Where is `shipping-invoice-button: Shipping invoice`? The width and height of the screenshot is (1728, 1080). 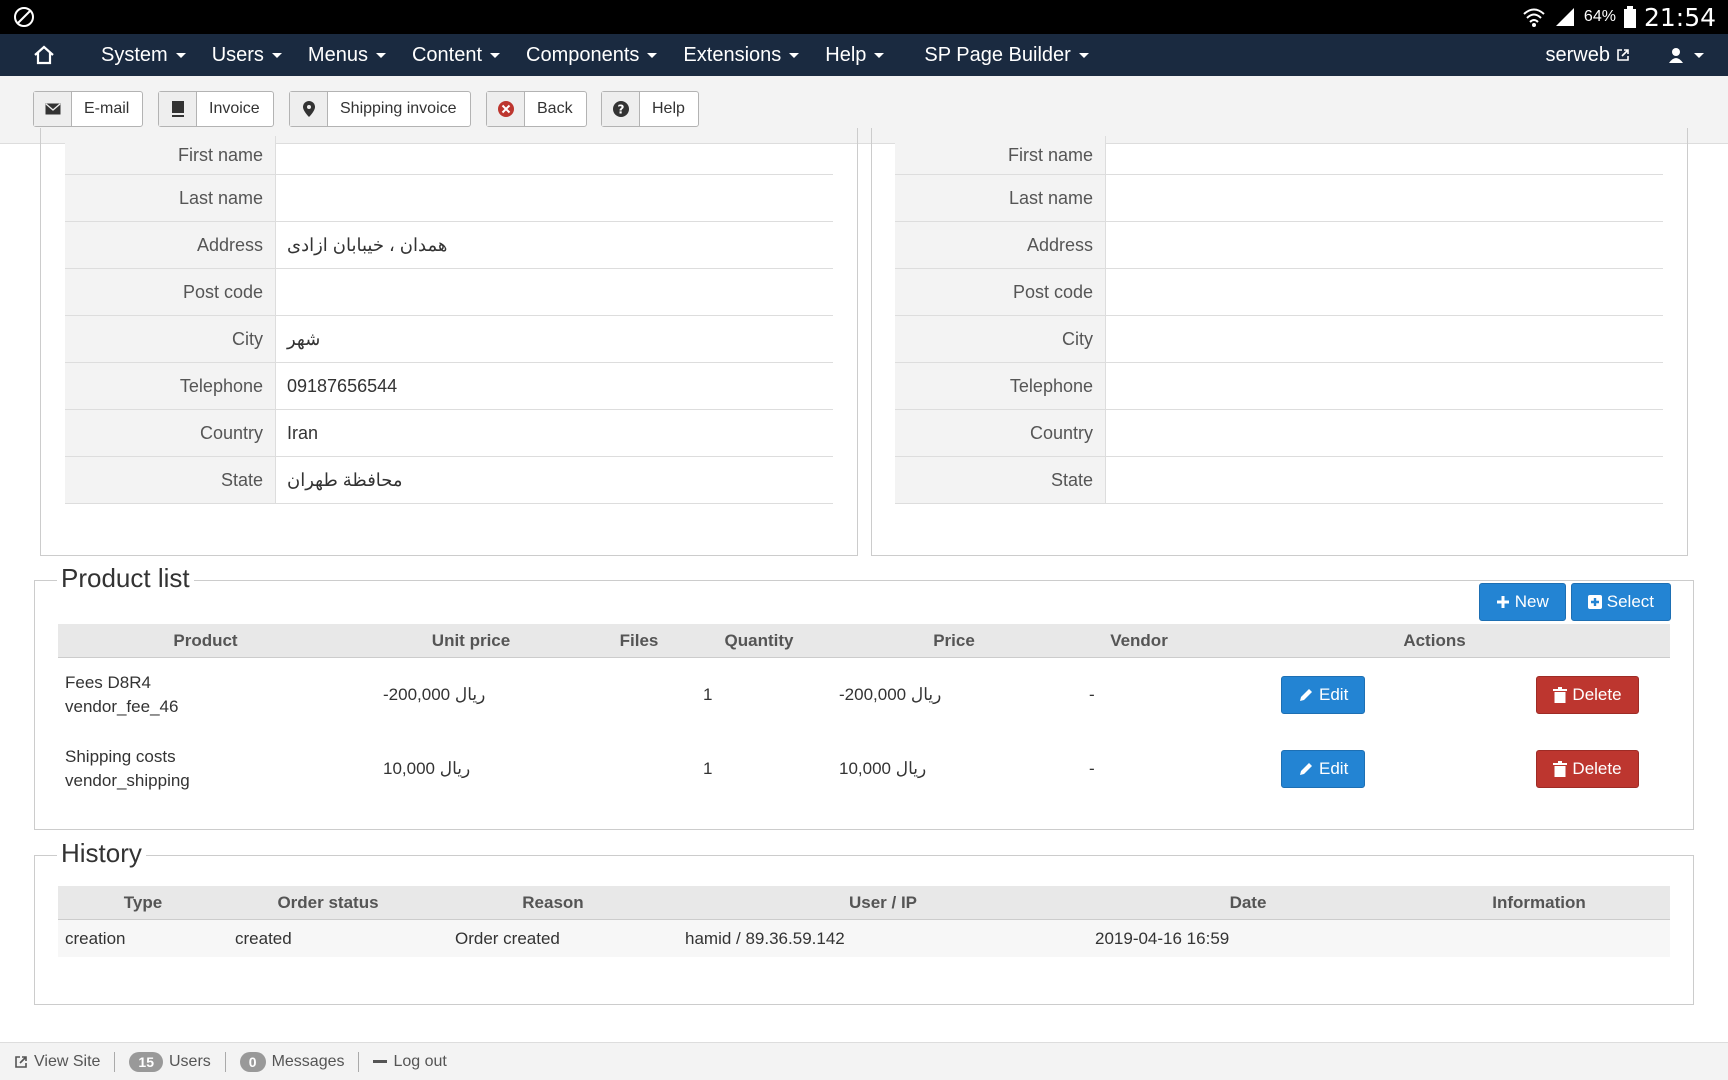 shipping-invoice-button: Shipping invoice is located at coordinates (380, 109).